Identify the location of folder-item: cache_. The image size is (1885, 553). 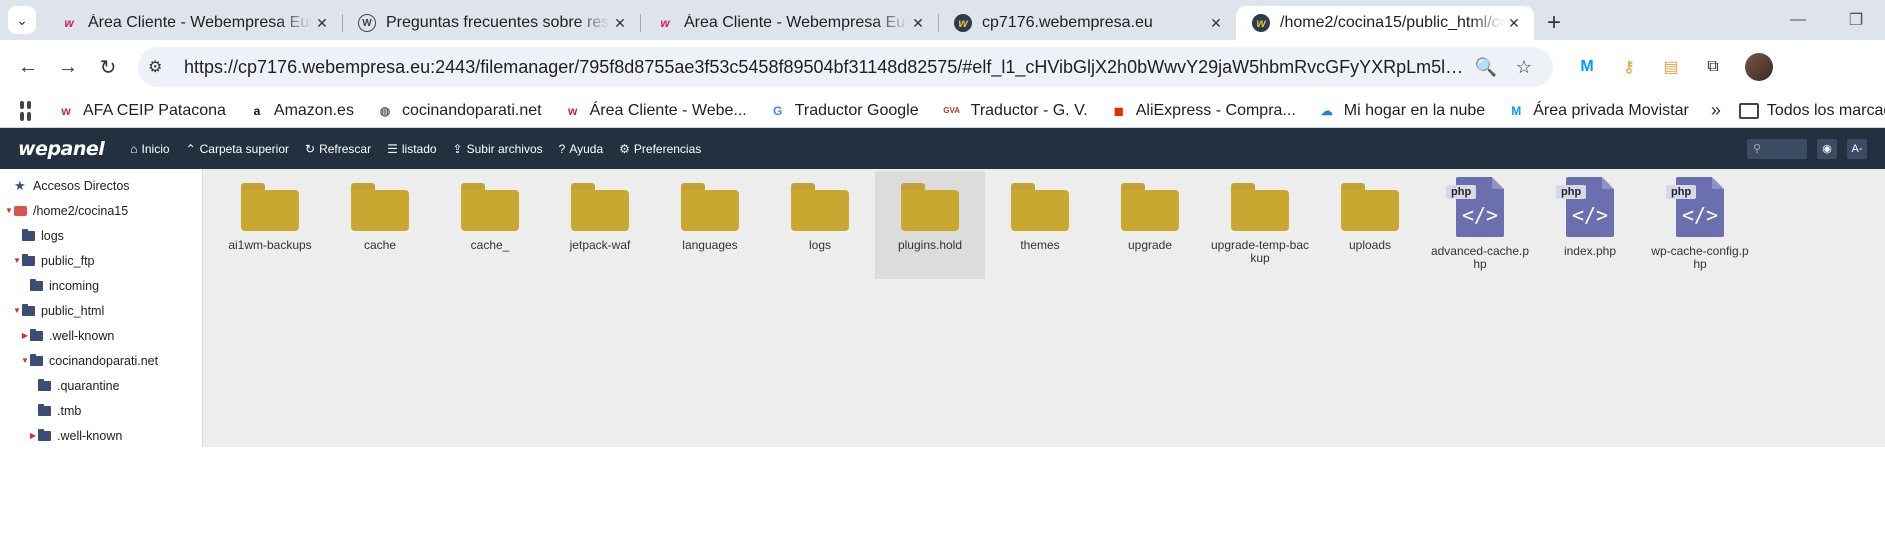
(490, 225).